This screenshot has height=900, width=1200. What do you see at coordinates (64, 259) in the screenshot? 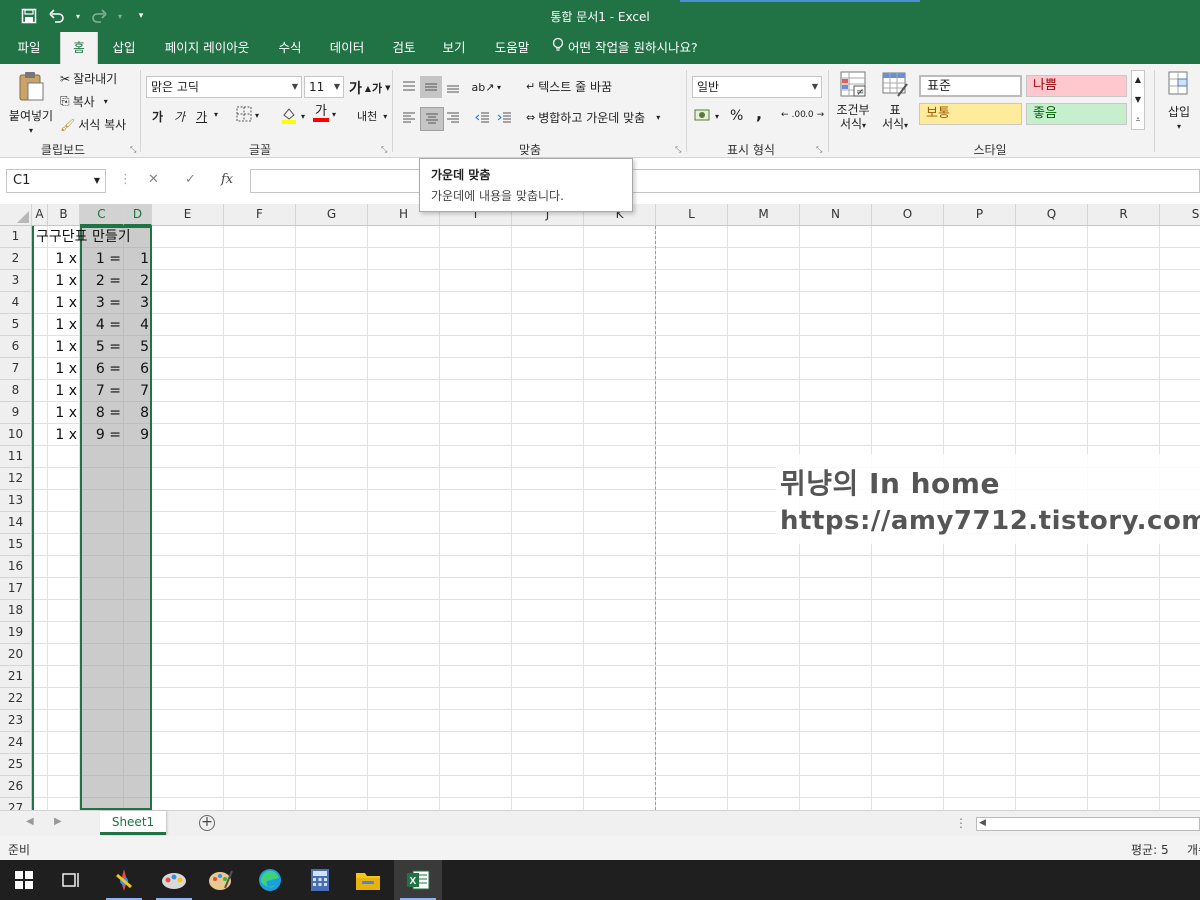
I see `cell-b2: 1 x` at bounding box center [64, 259].